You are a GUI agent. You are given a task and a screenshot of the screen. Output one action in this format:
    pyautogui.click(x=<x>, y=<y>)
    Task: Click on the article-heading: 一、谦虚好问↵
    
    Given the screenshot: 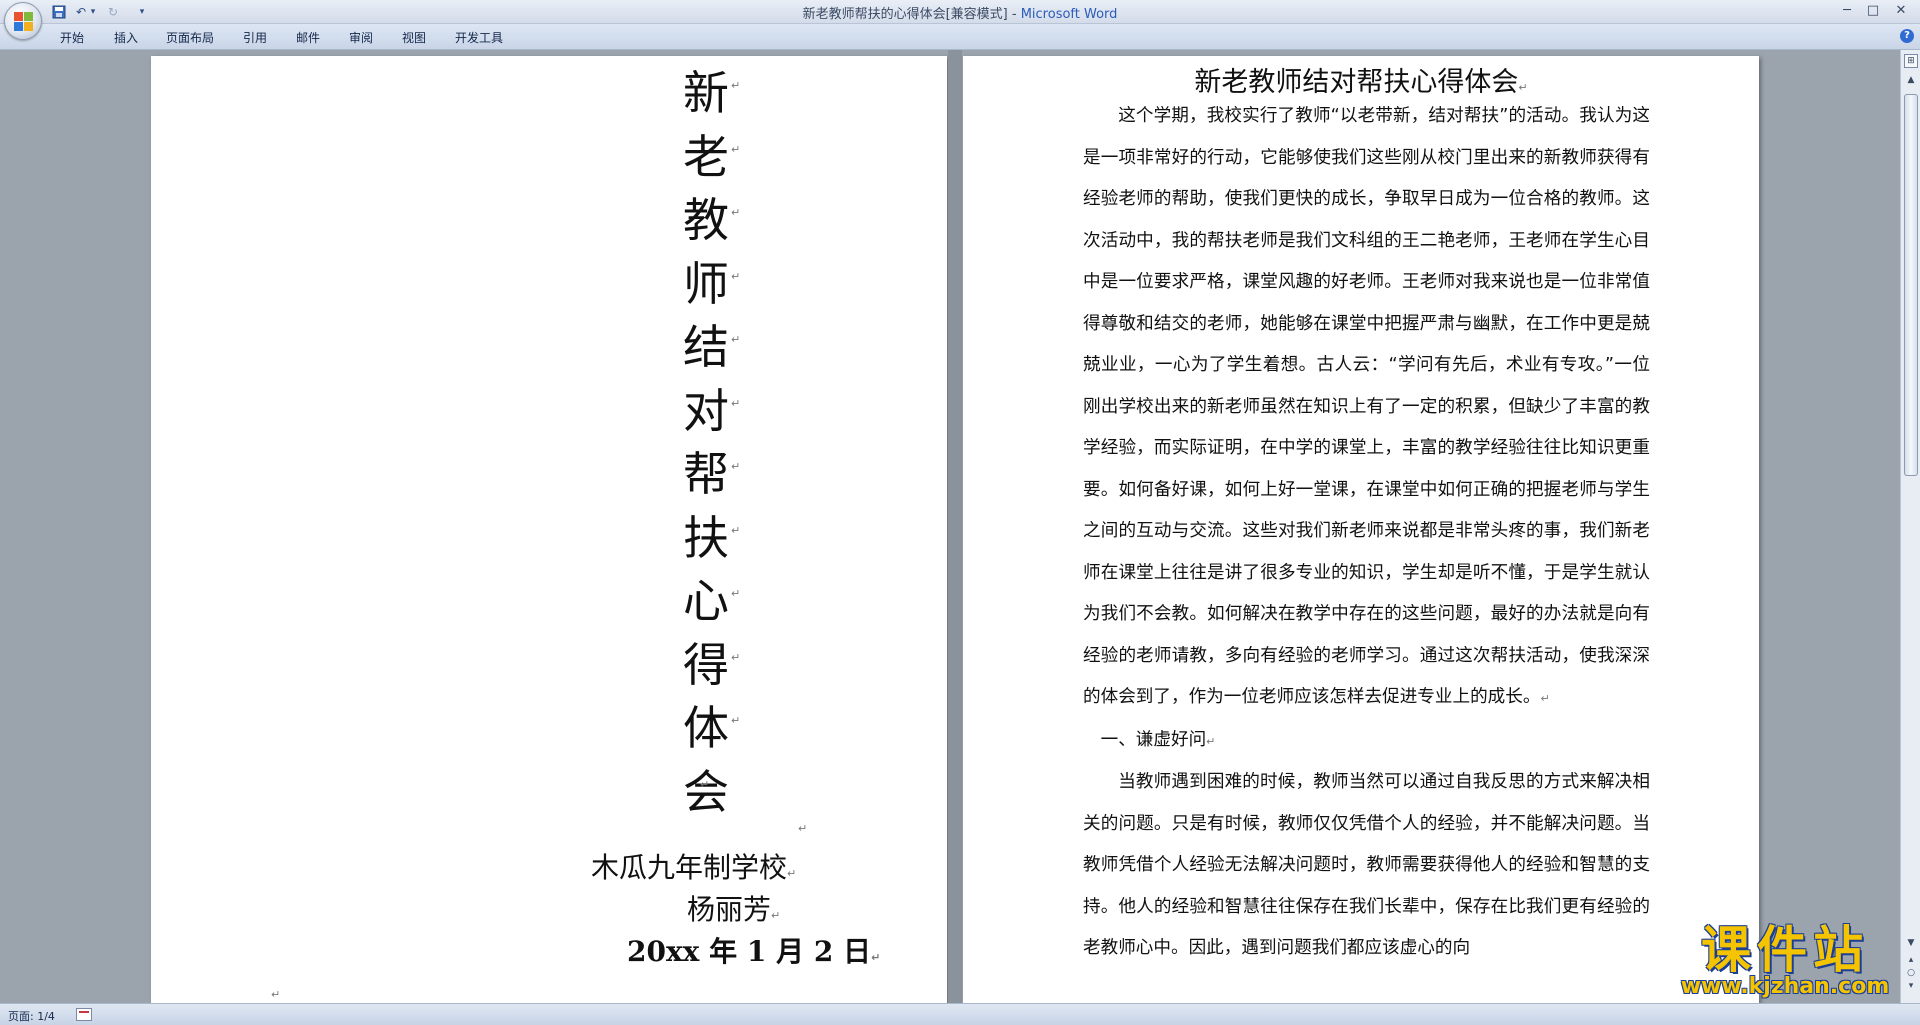 What is the action you would take?
    pyautogui.click(x=1158, y=739)
    